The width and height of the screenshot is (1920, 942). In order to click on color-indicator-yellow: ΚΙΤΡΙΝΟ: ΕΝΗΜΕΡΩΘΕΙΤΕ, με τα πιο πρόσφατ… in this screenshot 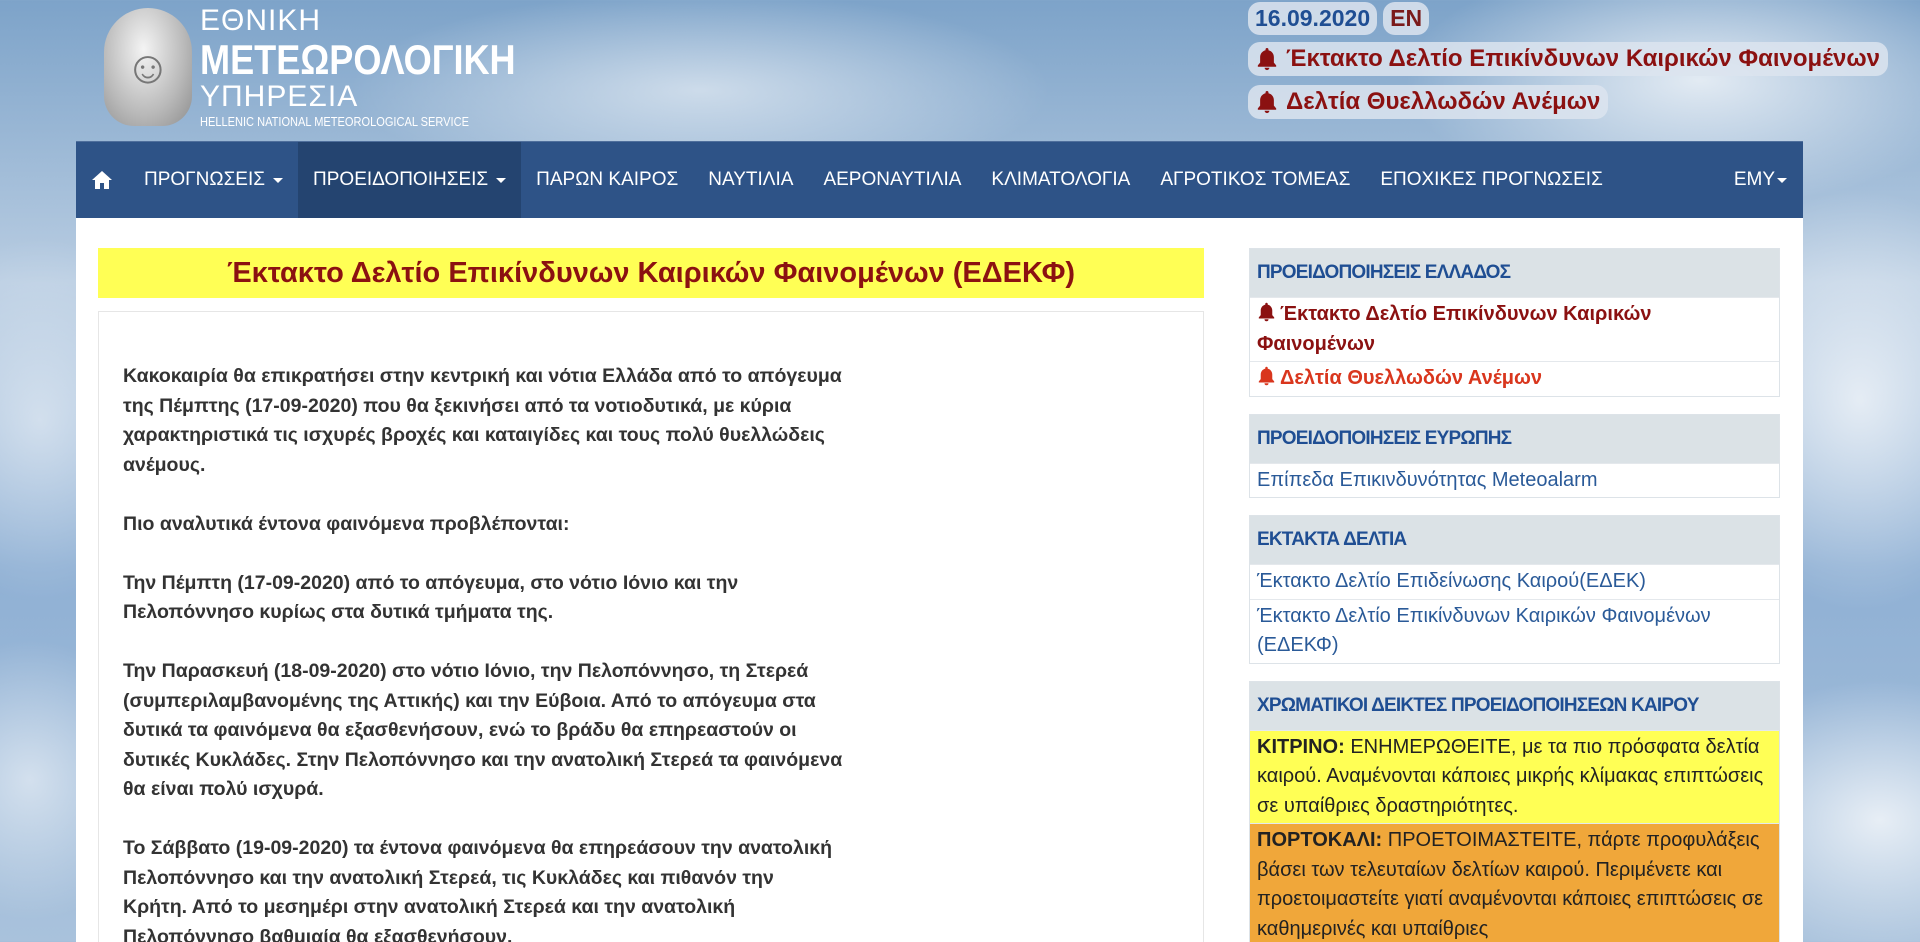, I will do `click(1514, 776)`.